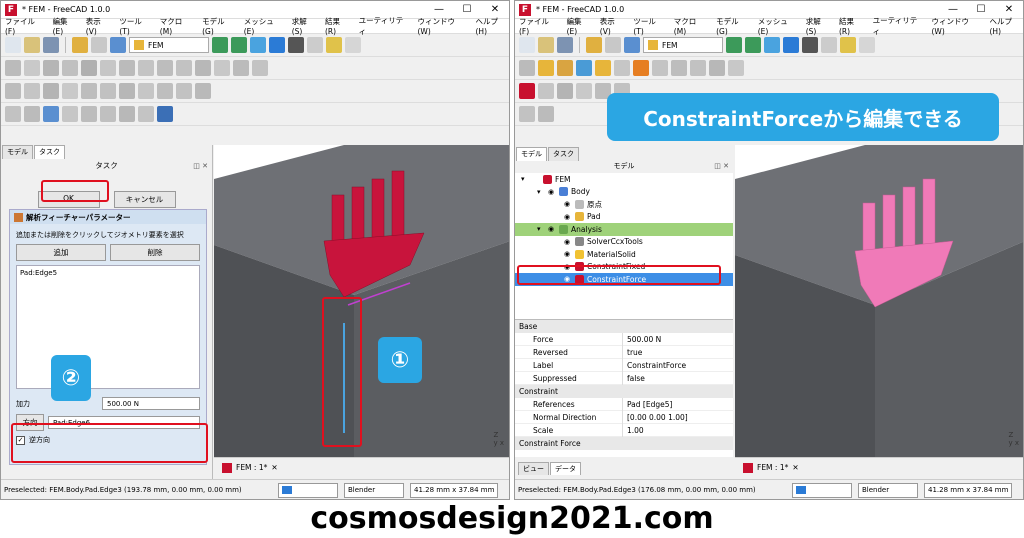 The image size is (1024, 538). Describe the element at coordinates (647, 404) in the screenshot. I see `property-value: Pad [Edge5]` at that location.